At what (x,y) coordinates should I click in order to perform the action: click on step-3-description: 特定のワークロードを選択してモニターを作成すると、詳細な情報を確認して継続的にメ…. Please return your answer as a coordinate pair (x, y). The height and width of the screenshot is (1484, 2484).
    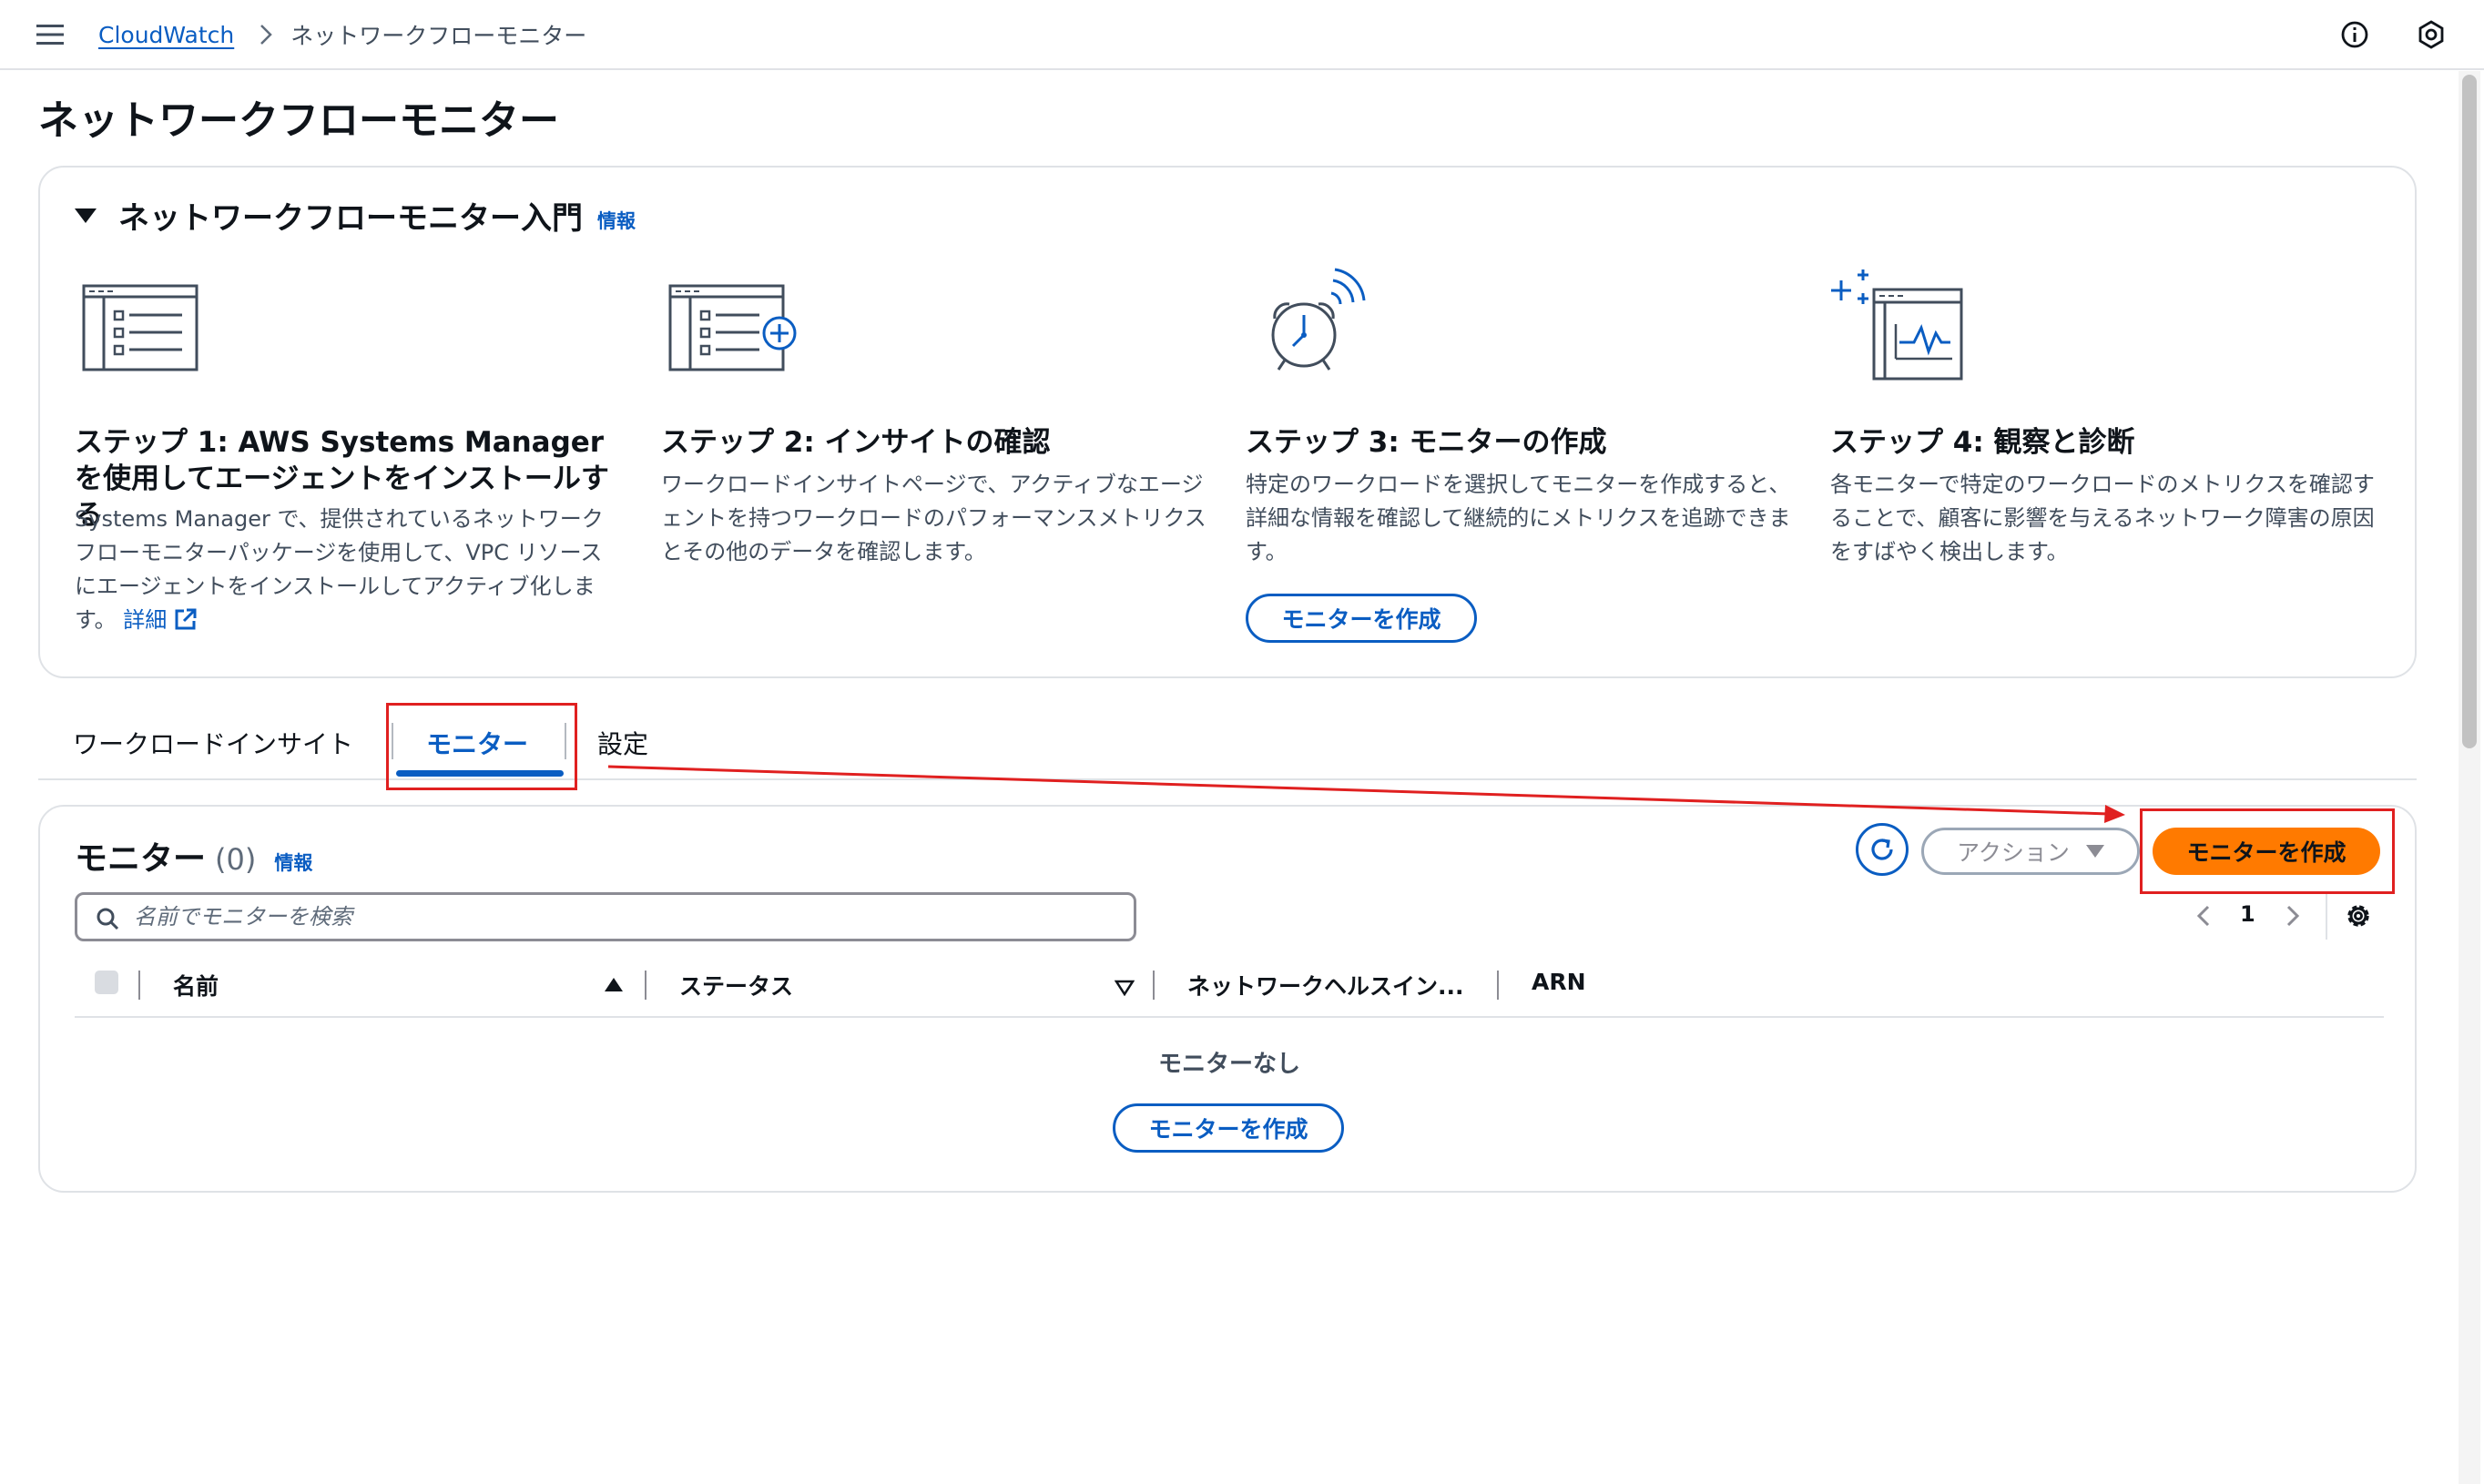
    Looking at the image, I should click on (1518, 518).